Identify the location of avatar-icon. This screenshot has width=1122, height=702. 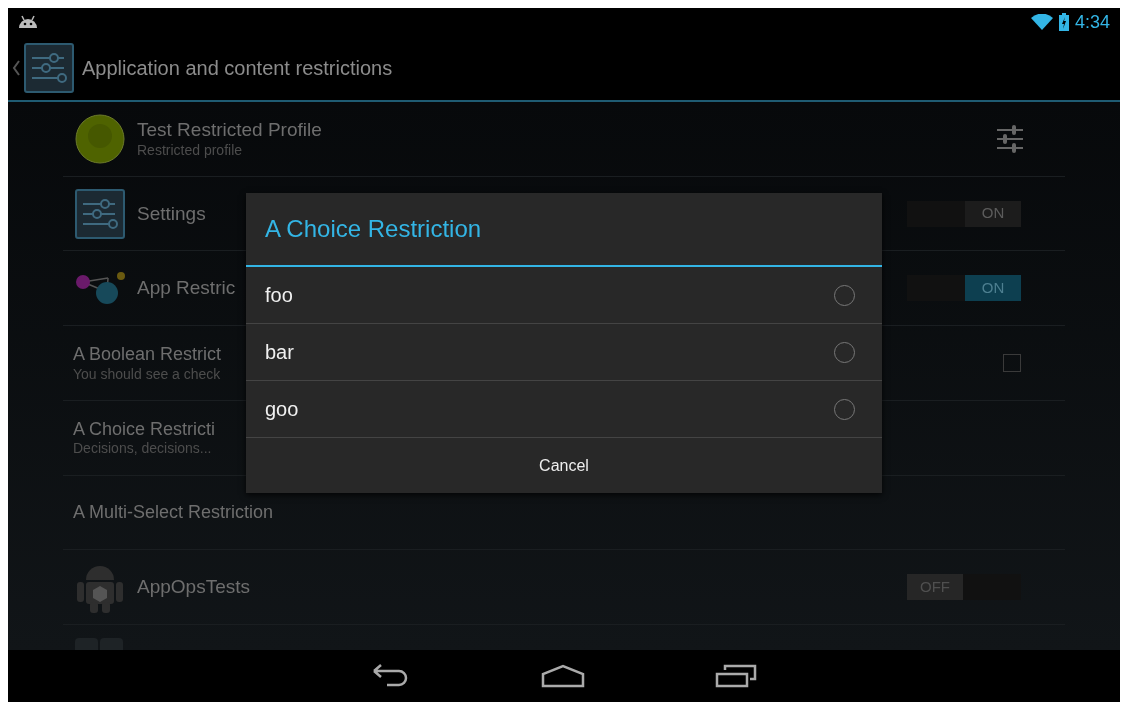
(100, 138).